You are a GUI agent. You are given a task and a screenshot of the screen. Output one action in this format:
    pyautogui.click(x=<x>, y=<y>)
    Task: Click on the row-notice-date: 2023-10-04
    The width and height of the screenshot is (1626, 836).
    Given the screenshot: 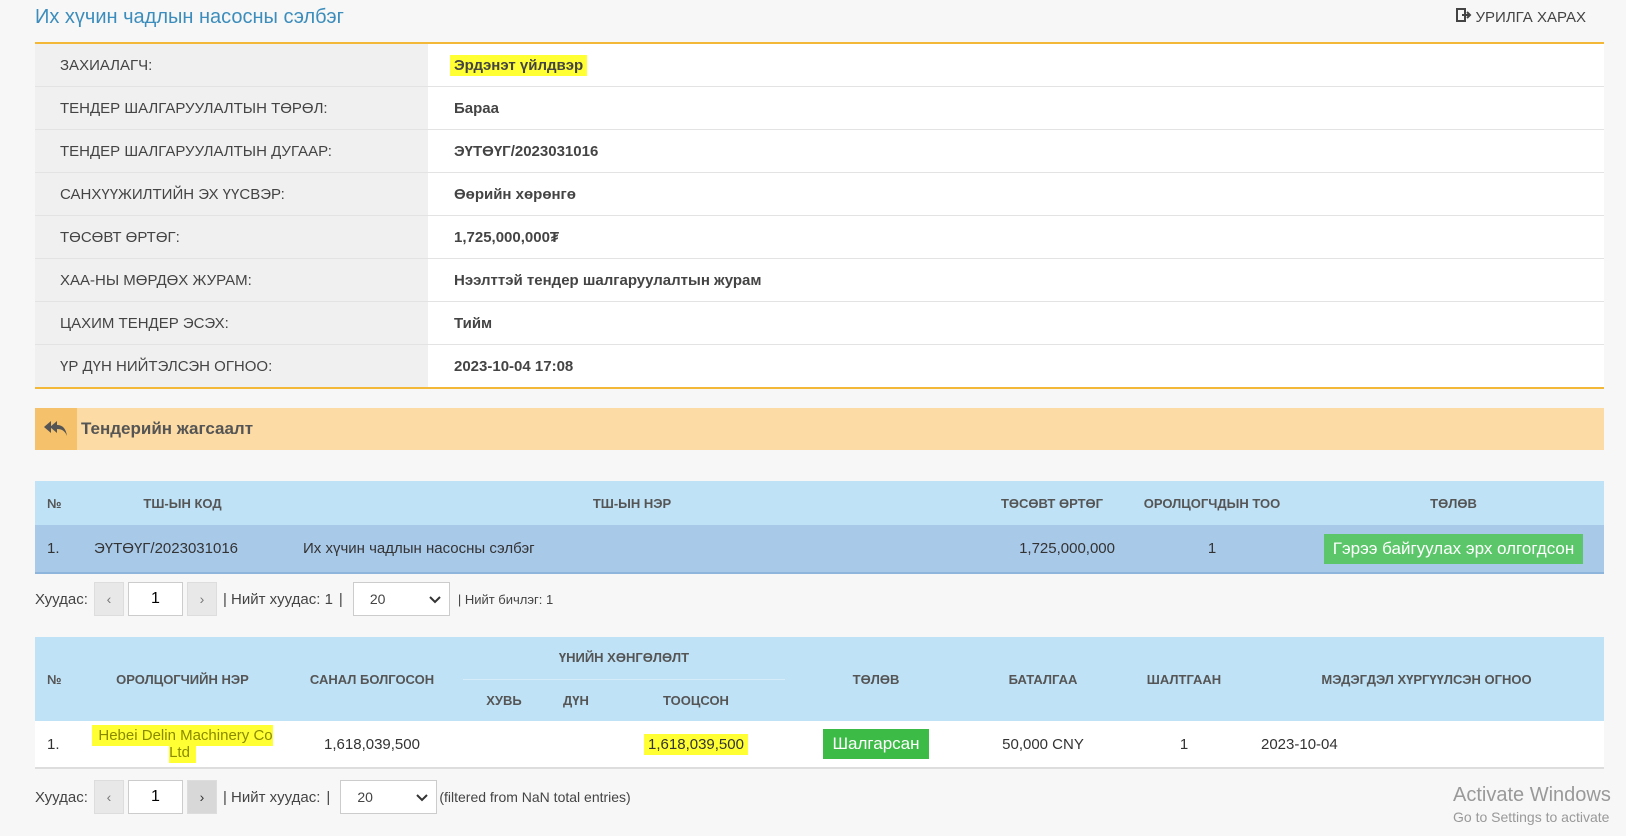 What is the action you would take?
    pyautogui.click(x=1426, y=745)
    